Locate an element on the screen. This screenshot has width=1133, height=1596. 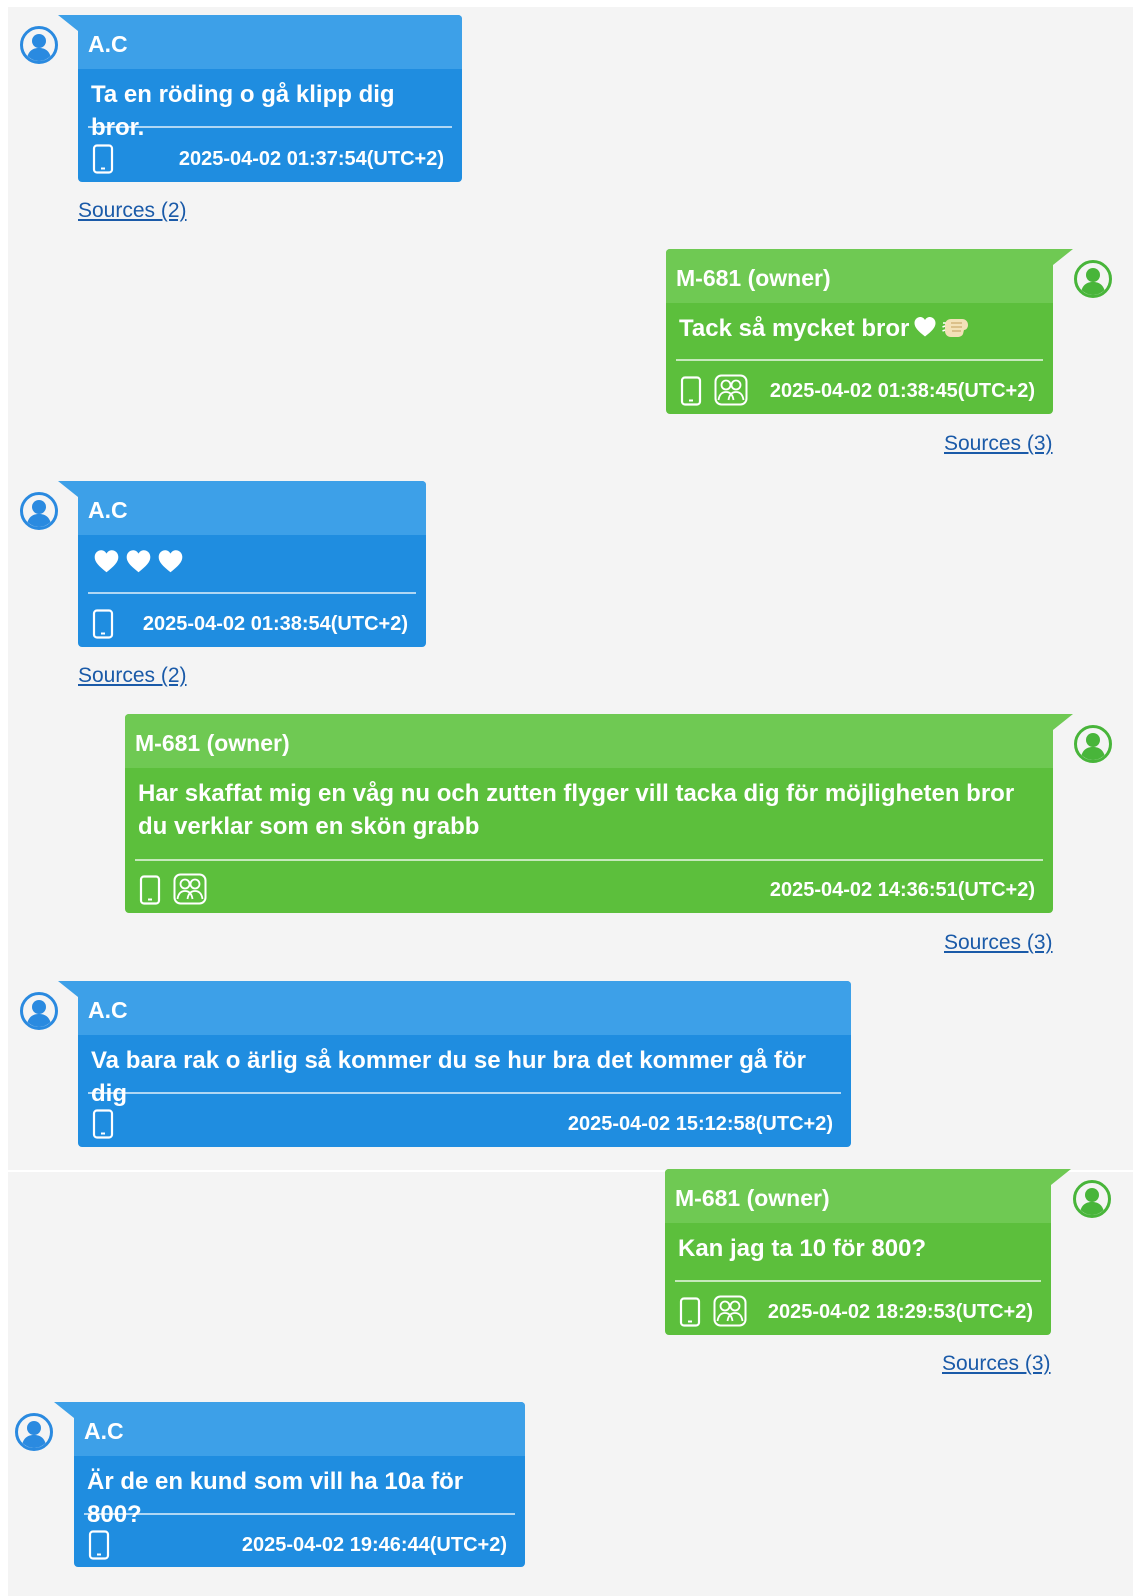
message-bubble: A.C 2025-04-02 01:38:54(UTC+2) is located at coordinates (242, 564).